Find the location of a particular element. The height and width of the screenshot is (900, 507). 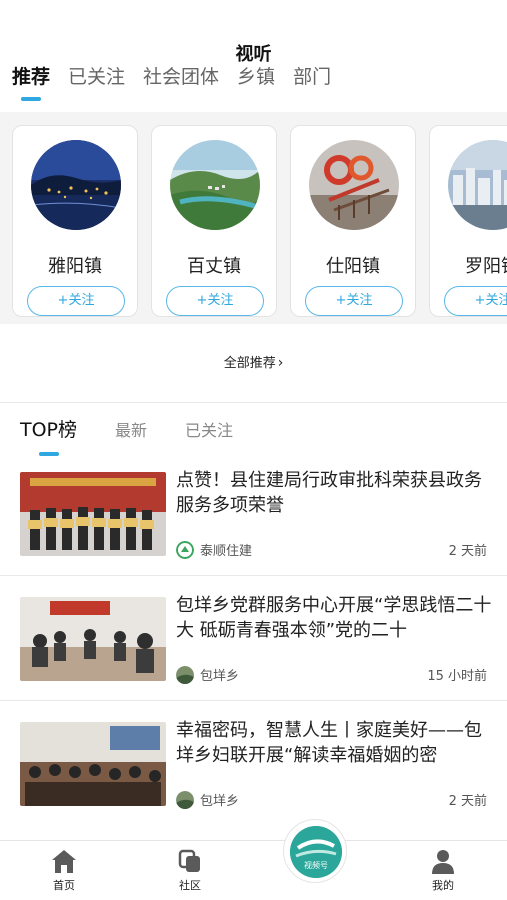

community-icon is located at coordinates (189, 860).